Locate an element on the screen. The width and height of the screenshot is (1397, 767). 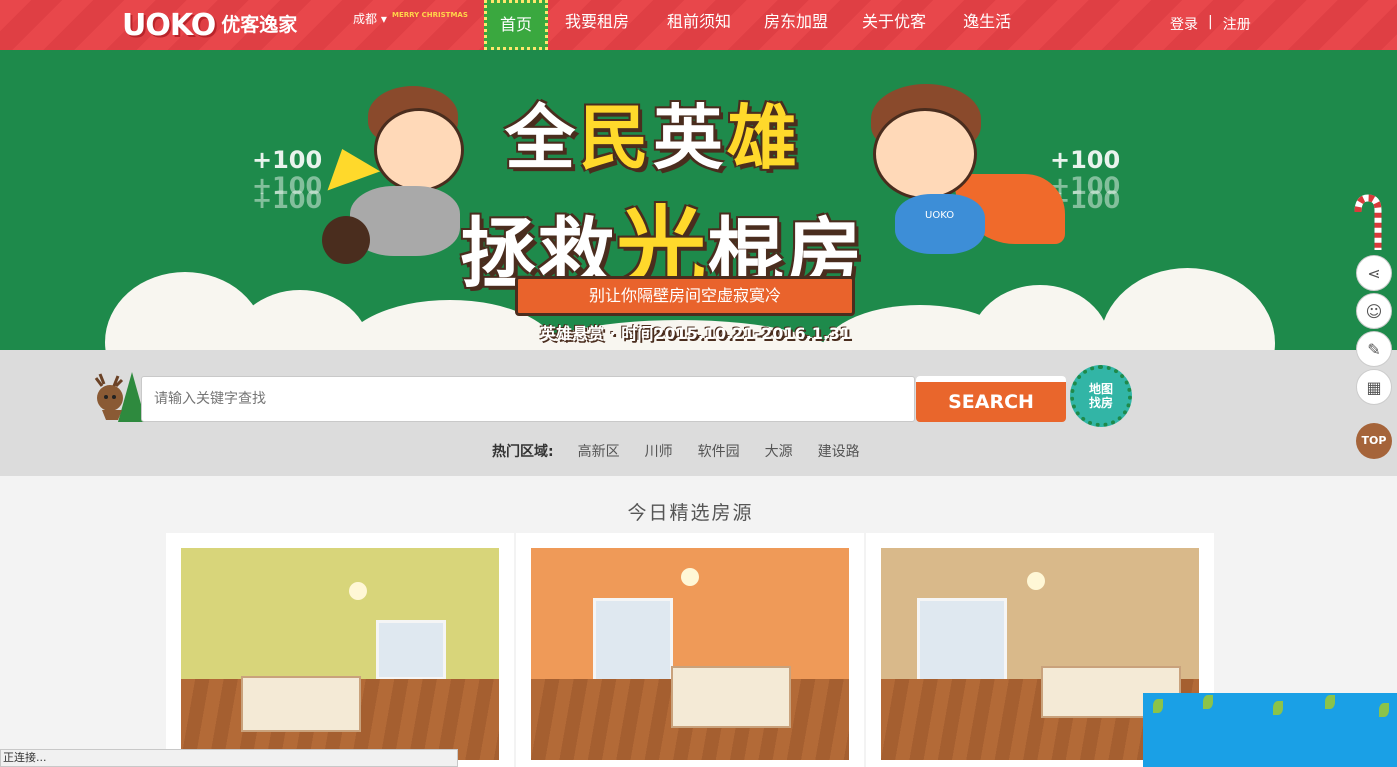
share-icon: ⋖ is located at coordinates (1374, 273).